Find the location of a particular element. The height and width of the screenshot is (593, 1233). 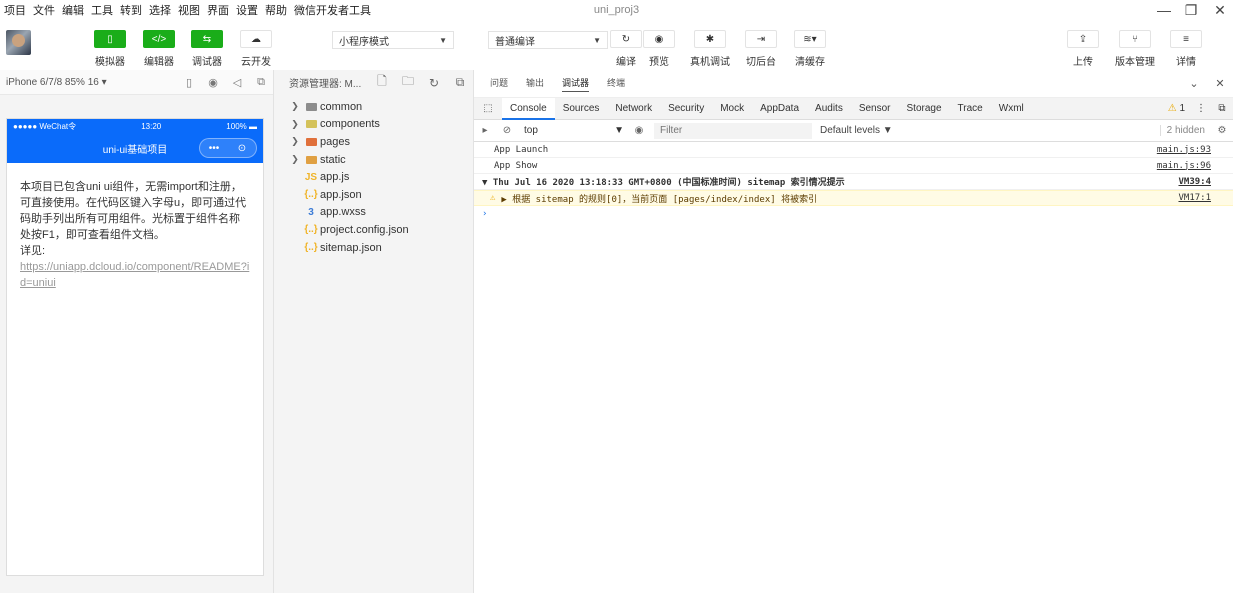

new-file-icon: 🗋 is located at coordinates (382, 82).